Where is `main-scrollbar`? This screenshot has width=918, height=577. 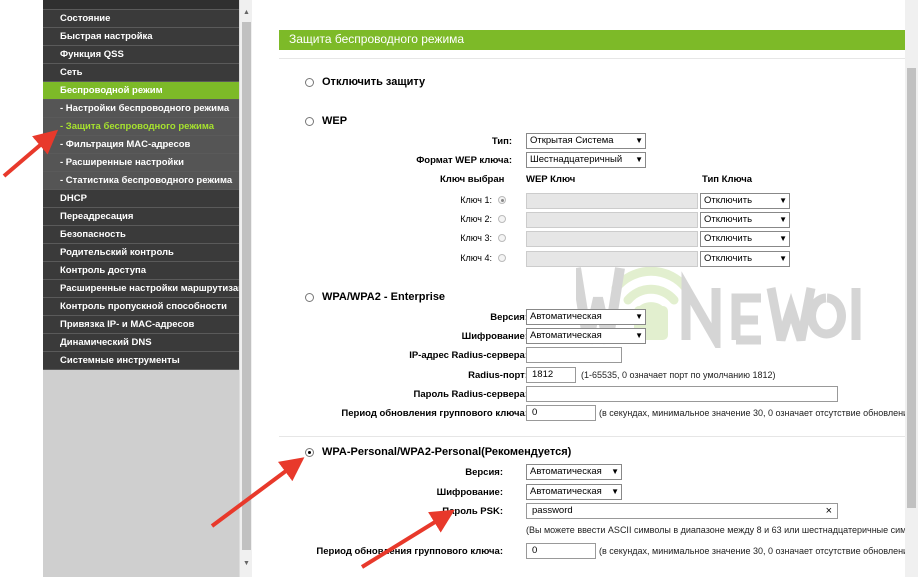
main-scrollbar is located at coordinates (911, 288).